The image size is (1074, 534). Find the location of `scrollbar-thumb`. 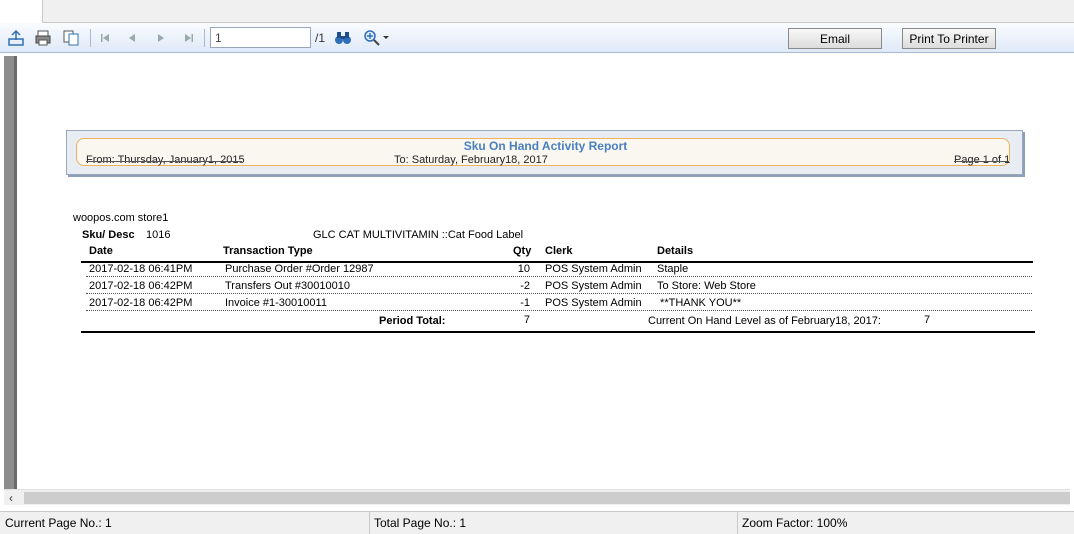

scrollbar-thumb is located at coordinates (547, 498).